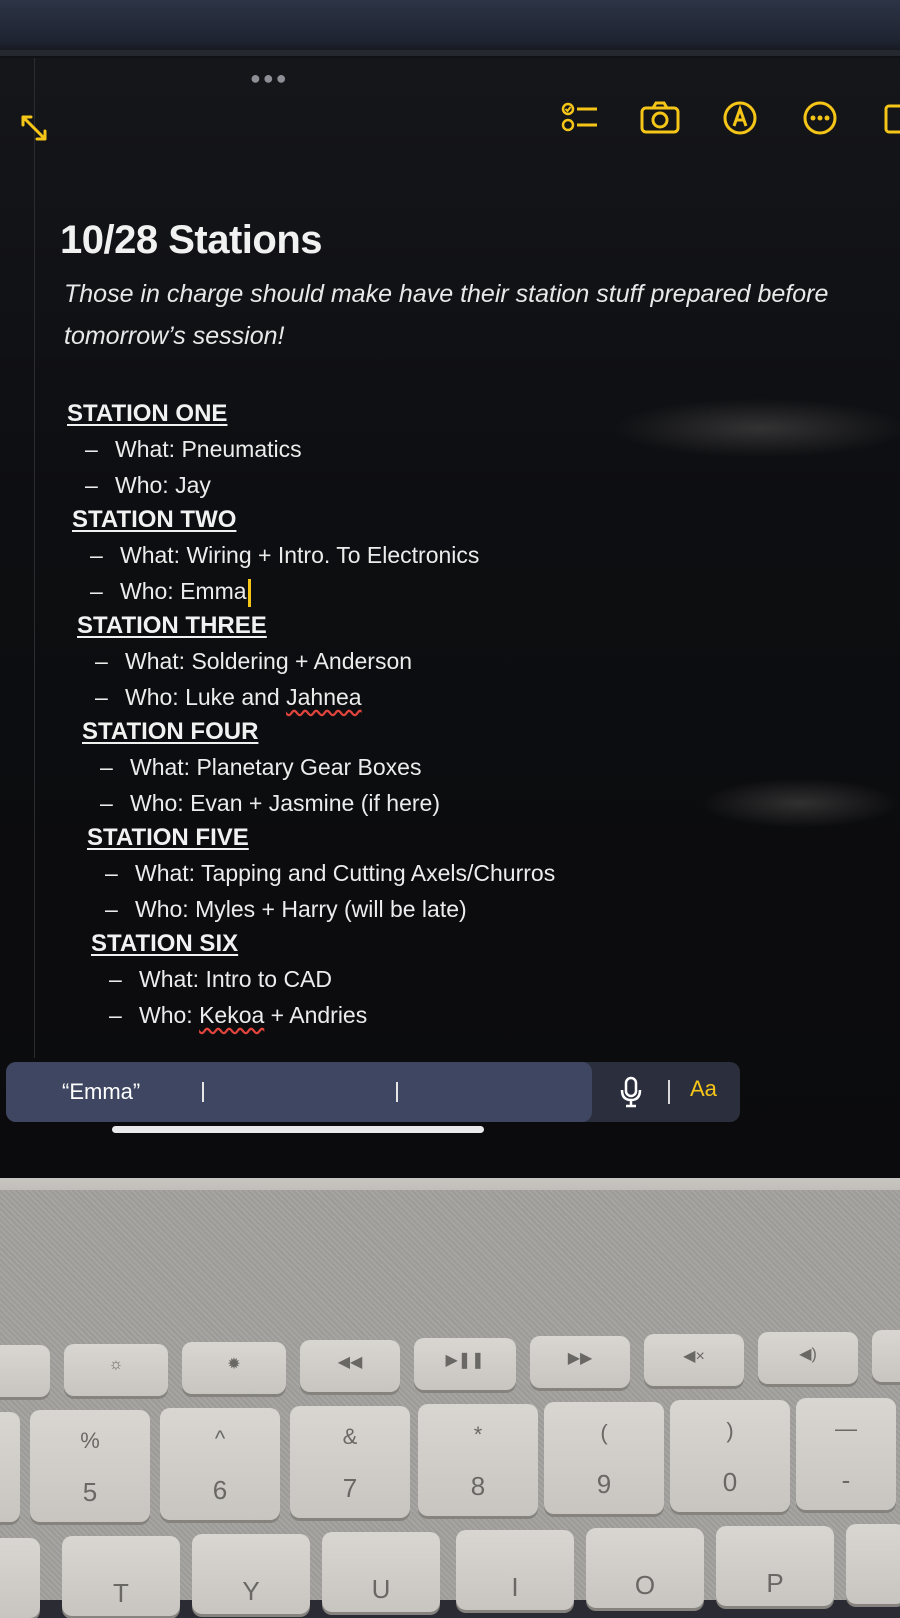 The image size is (900, 1618). I want to click on keyboard-shortcut-bar: “Emma” Aa, so click(373, 1092).